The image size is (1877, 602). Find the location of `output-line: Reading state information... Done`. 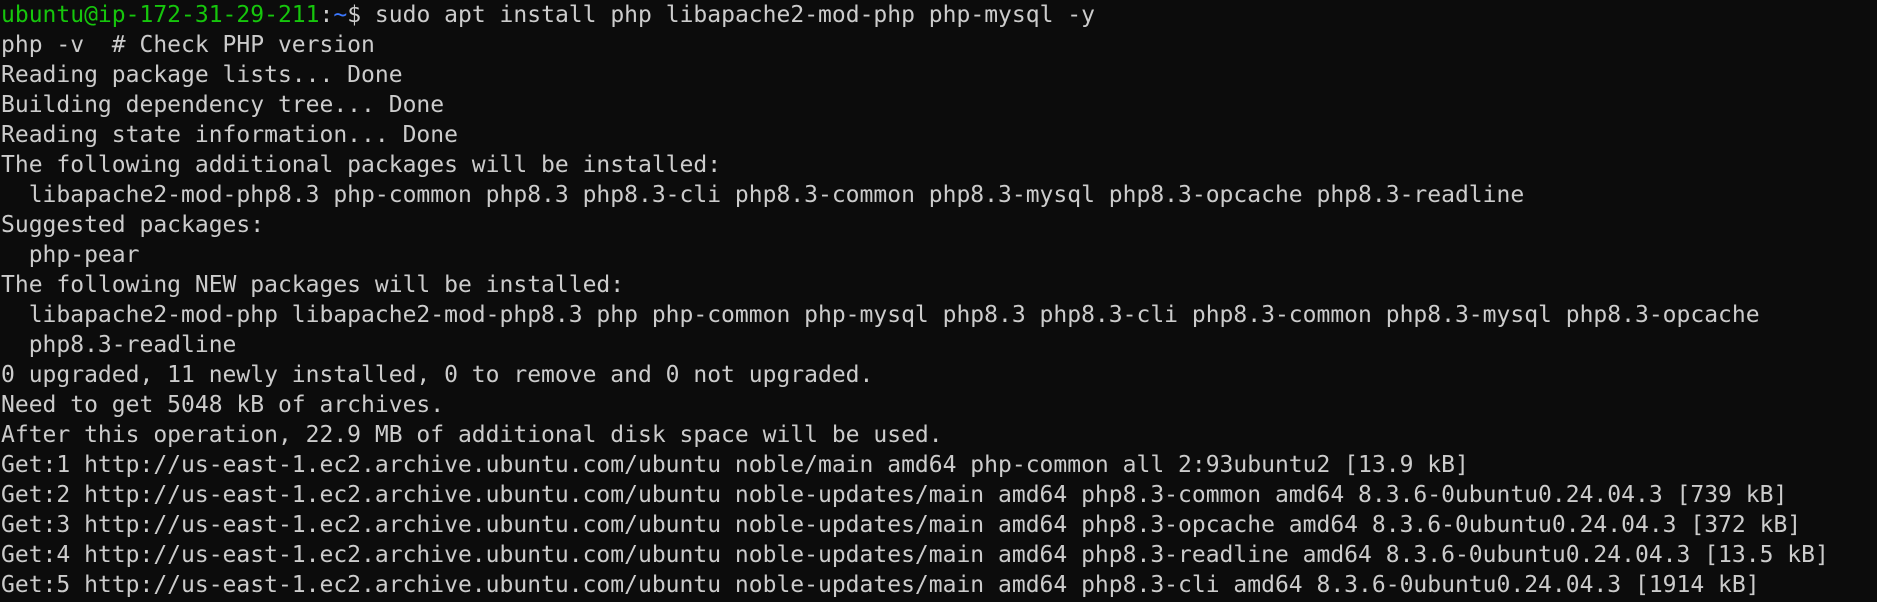

output-line: Reading state information... Done is located at coordinates (229, 135).